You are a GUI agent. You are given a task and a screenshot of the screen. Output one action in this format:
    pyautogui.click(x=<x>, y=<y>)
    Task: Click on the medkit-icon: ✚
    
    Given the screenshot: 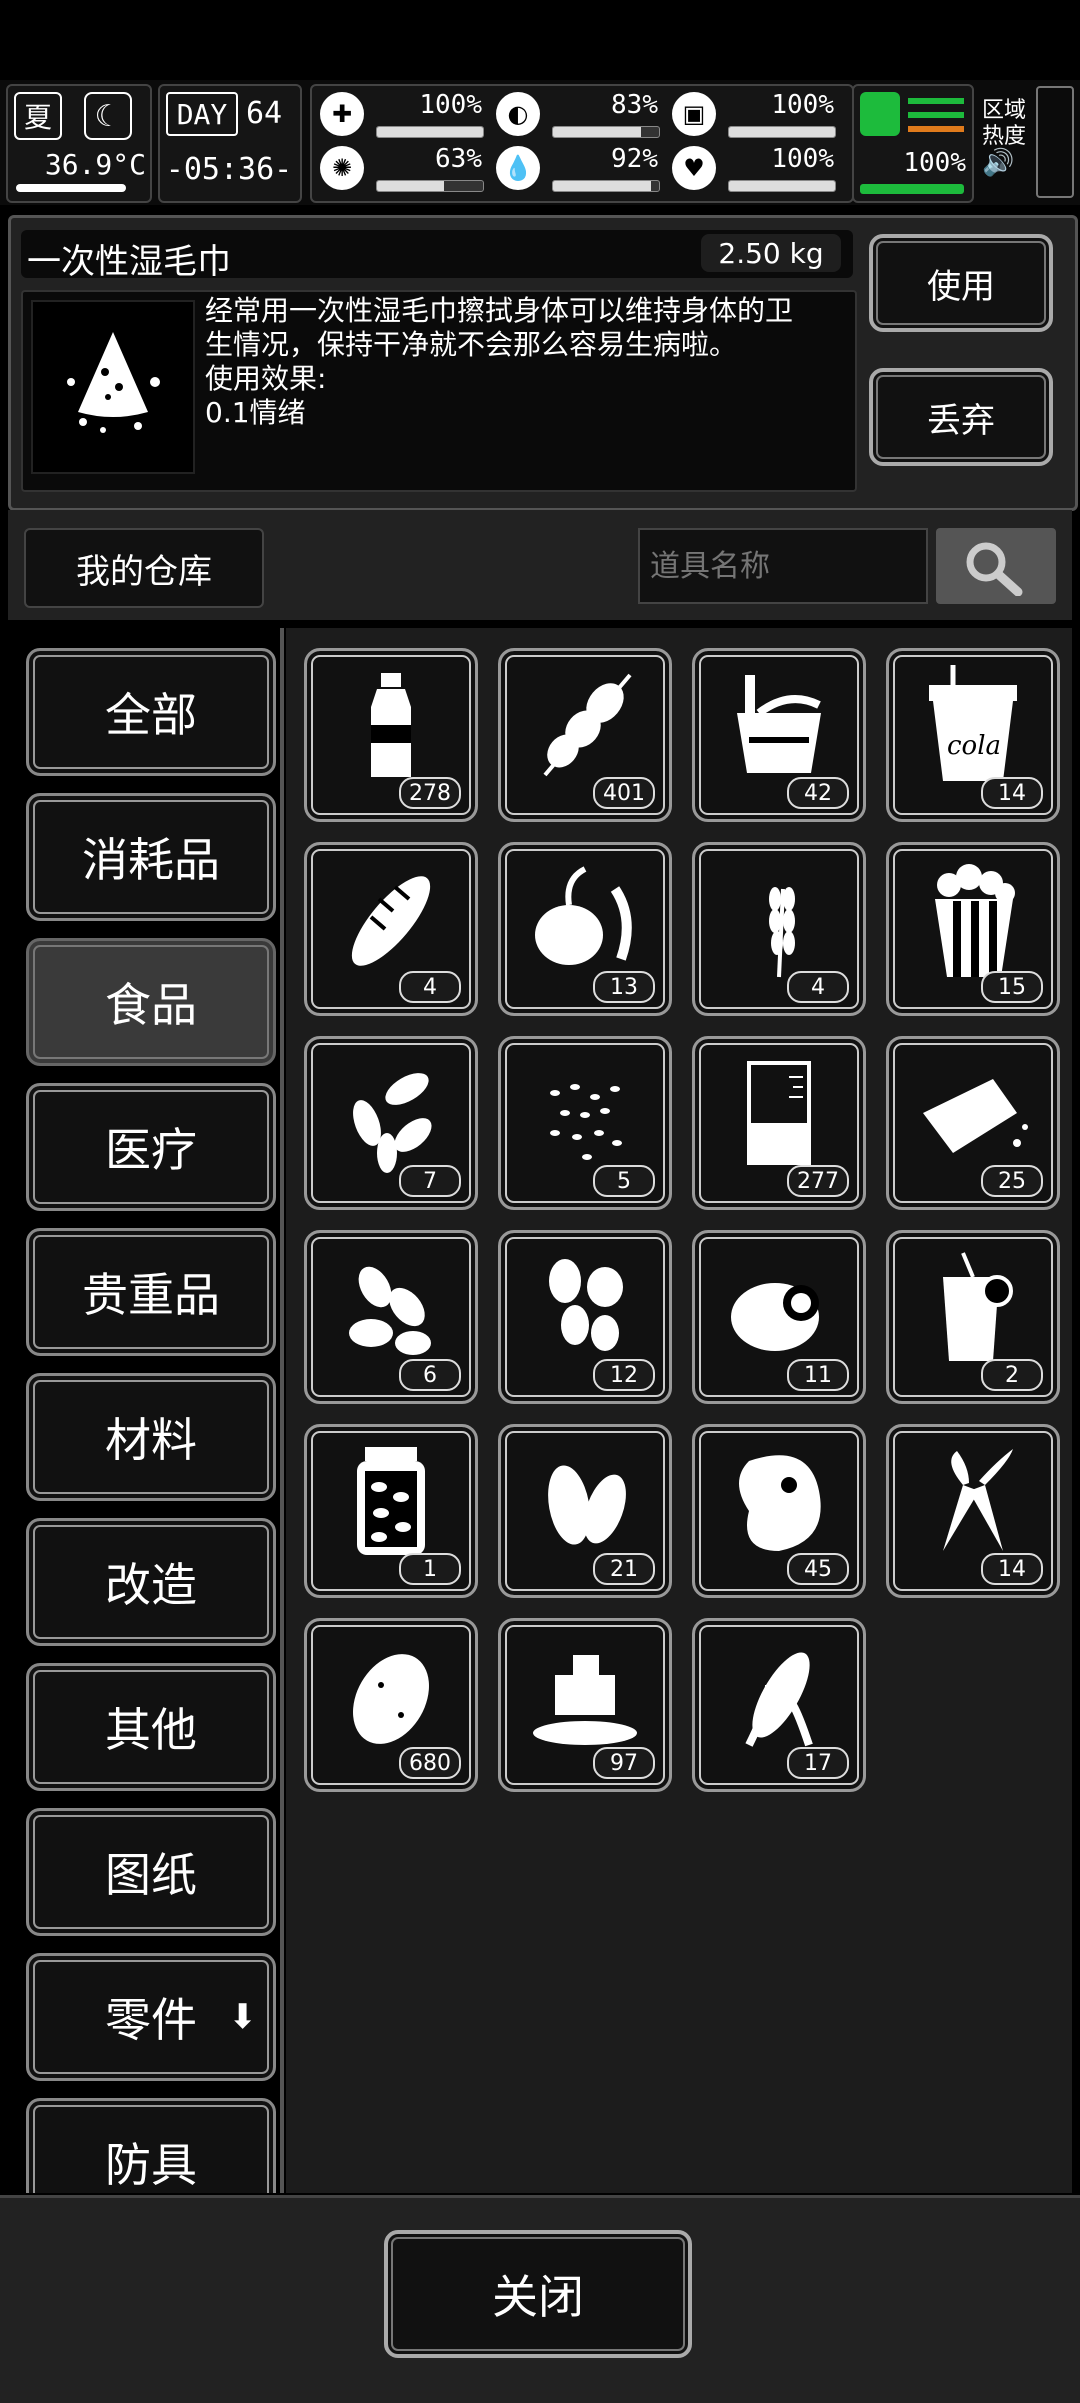 What is the action you would take?
    pyautogui.click(x=342, y=114)
    